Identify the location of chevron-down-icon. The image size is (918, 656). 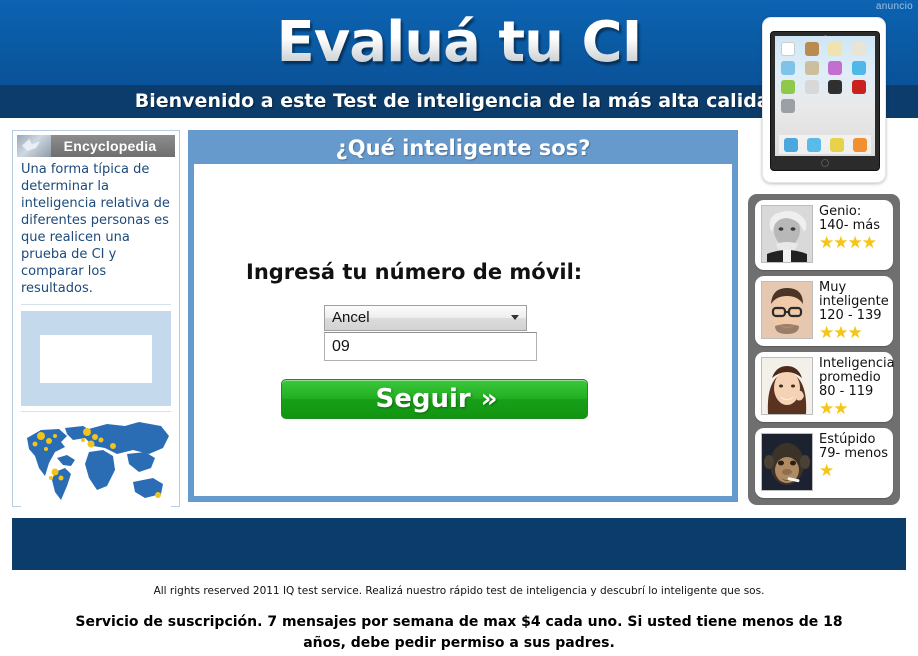
(515, 317).